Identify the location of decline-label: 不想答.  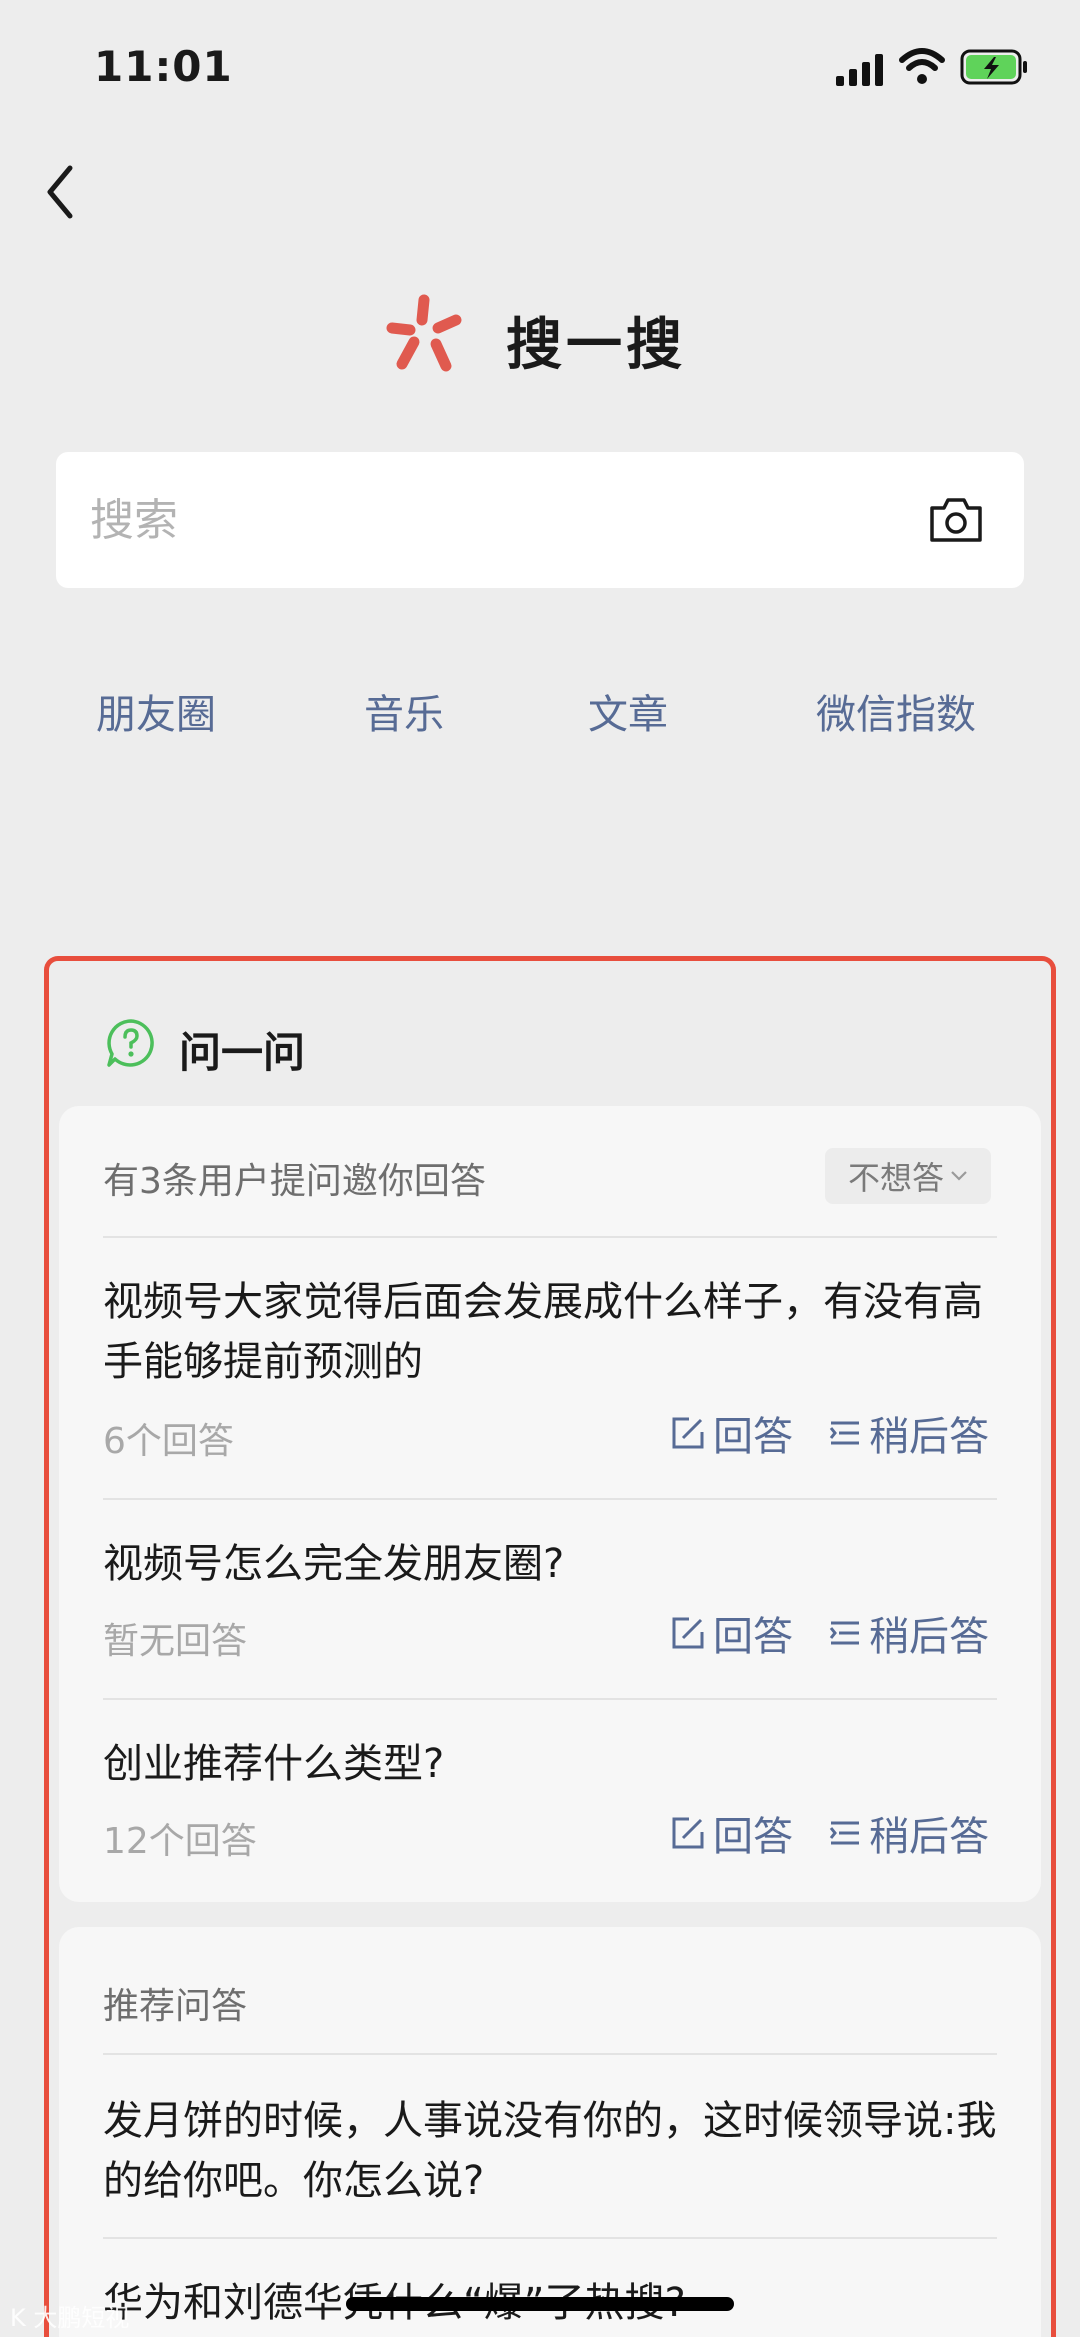
(895, 1178).